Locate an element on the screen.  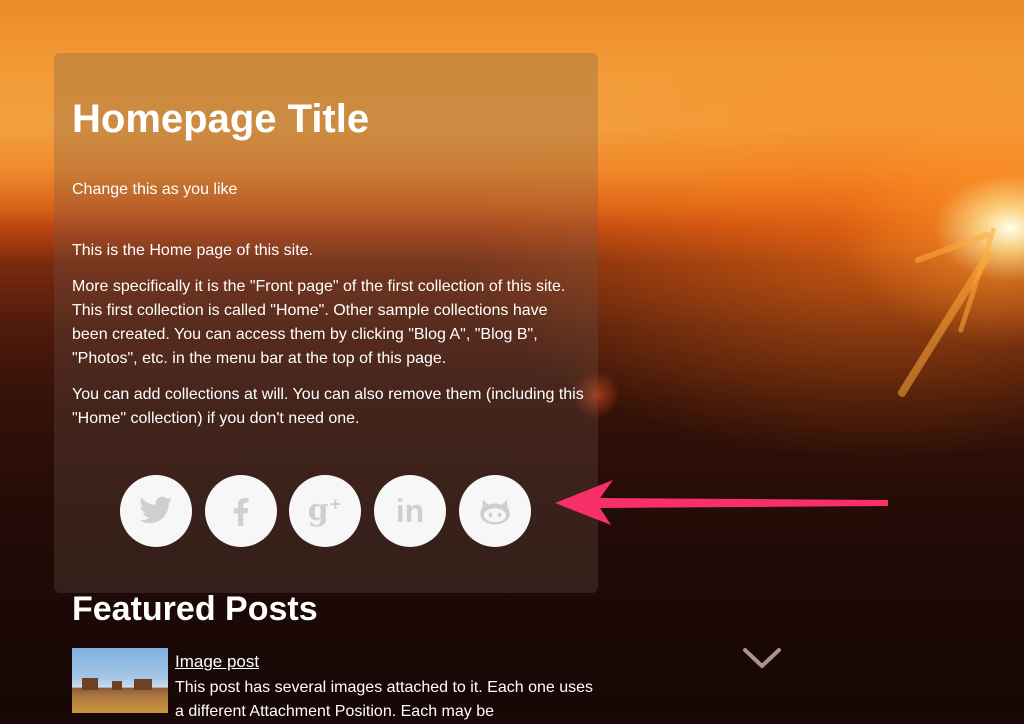
facebook-button is located at coordinates (241, 511).